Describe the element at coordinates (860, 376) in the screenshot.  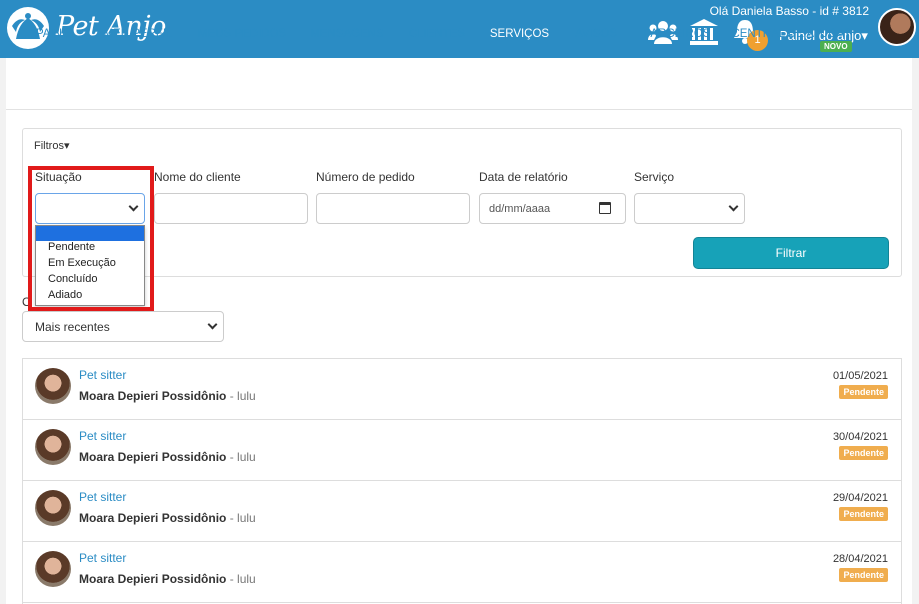
I see `service-date: 01/05/2021` at that location.